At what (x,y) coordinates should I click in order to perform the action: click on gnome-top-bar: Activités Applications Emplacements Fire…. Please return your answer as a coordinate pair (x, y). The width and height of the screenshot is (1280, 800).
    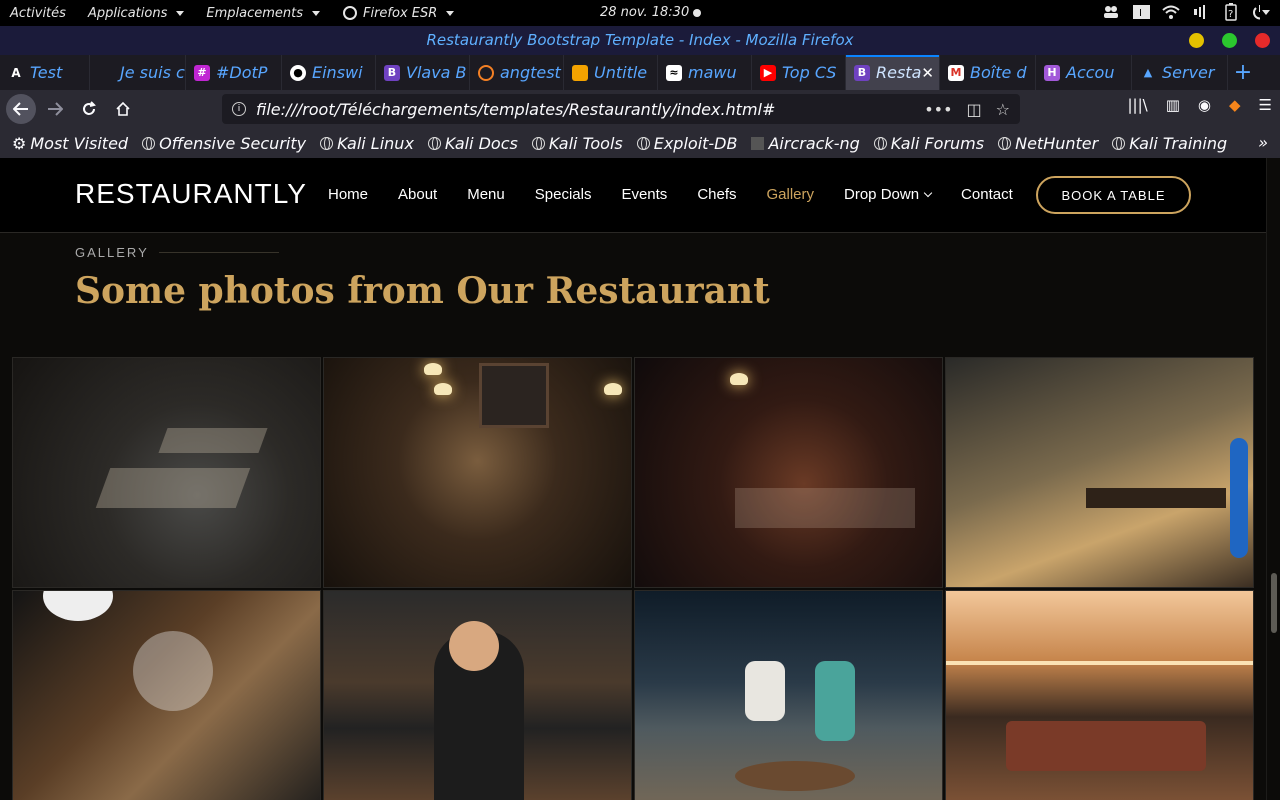
    Looking at the image, I should click on (640, 13).